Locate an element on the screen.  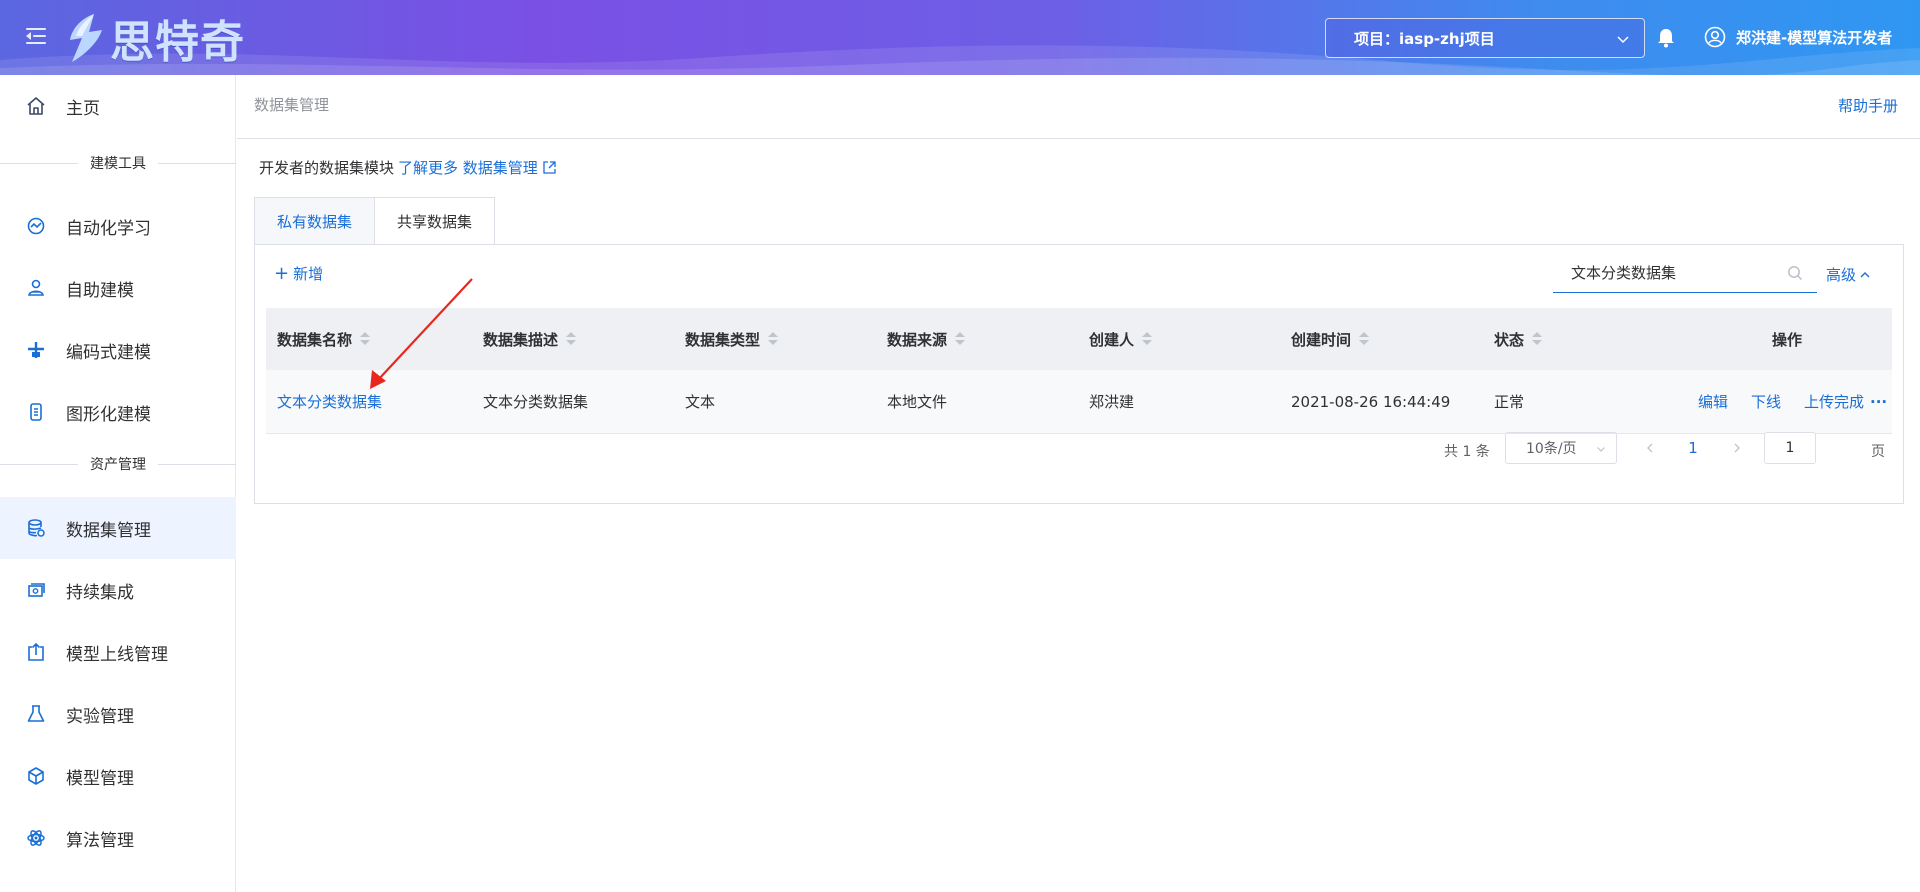
chevron-left-icon is located at coordinates (1650, 448).